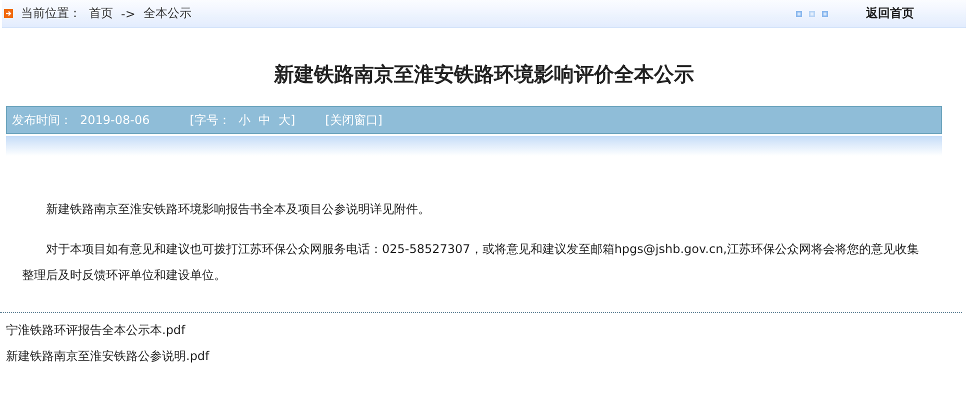 This screenshot has width=968, height=410. I want to click on breadcrumb-label: 当前位置：, so click(51, 13).